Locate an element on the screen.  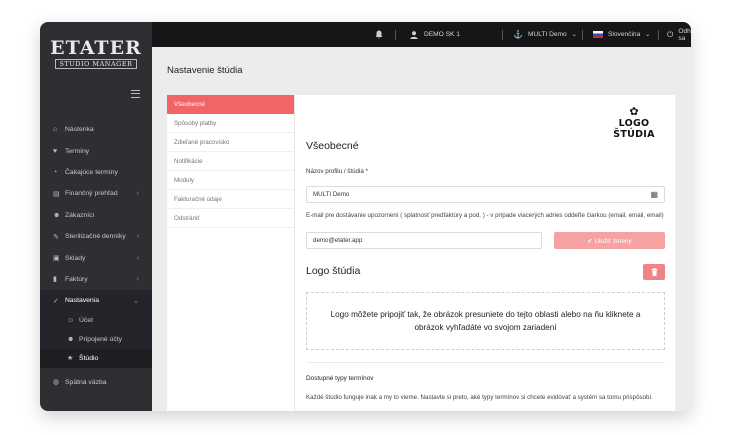
delete-logo-button is located at coordinates (654, 272).